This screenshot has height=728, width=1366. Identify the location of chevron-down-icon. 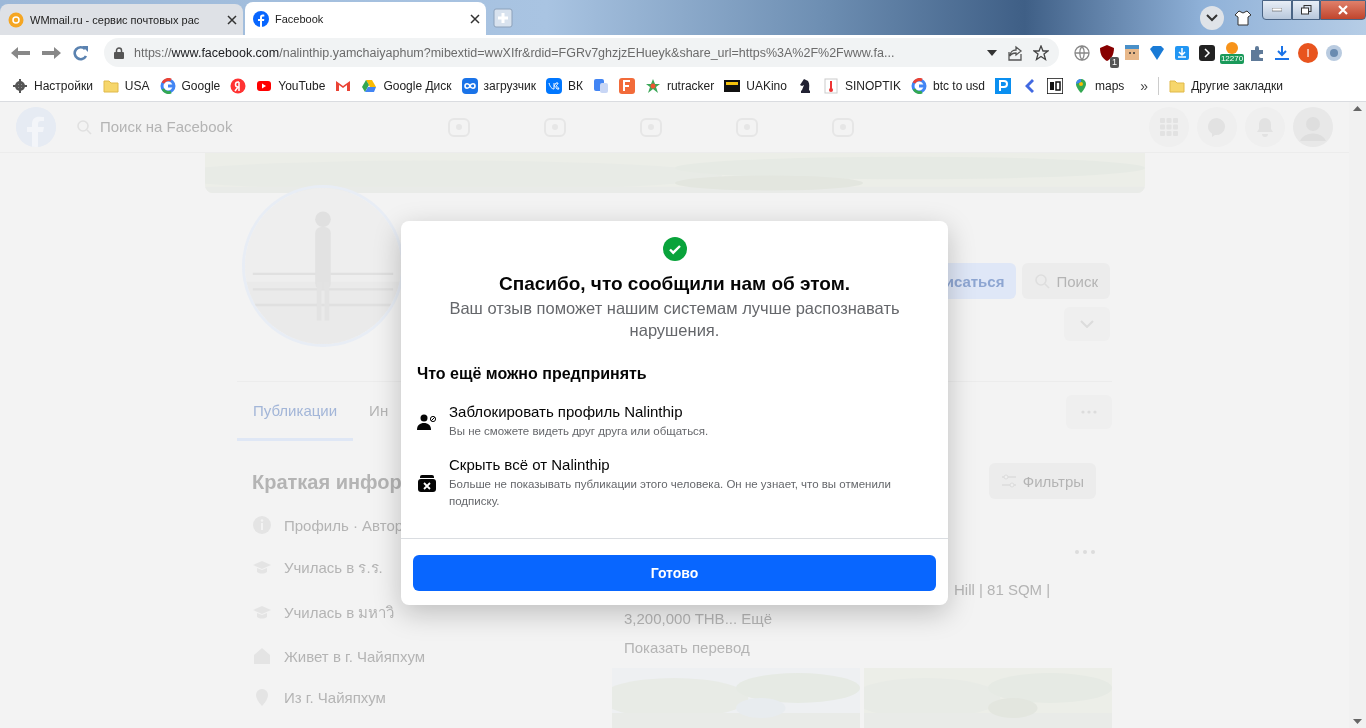
(1212, 17).